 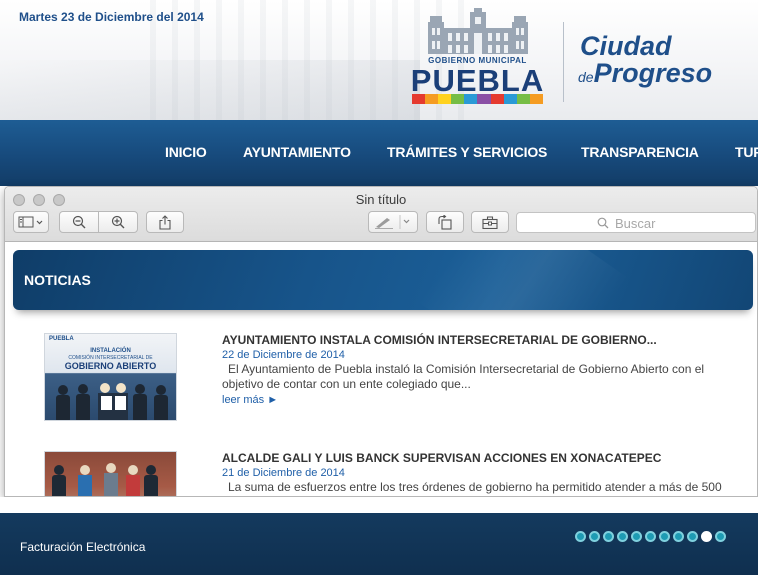 I want to click on header-background-shade, so click(x=210, y=90).